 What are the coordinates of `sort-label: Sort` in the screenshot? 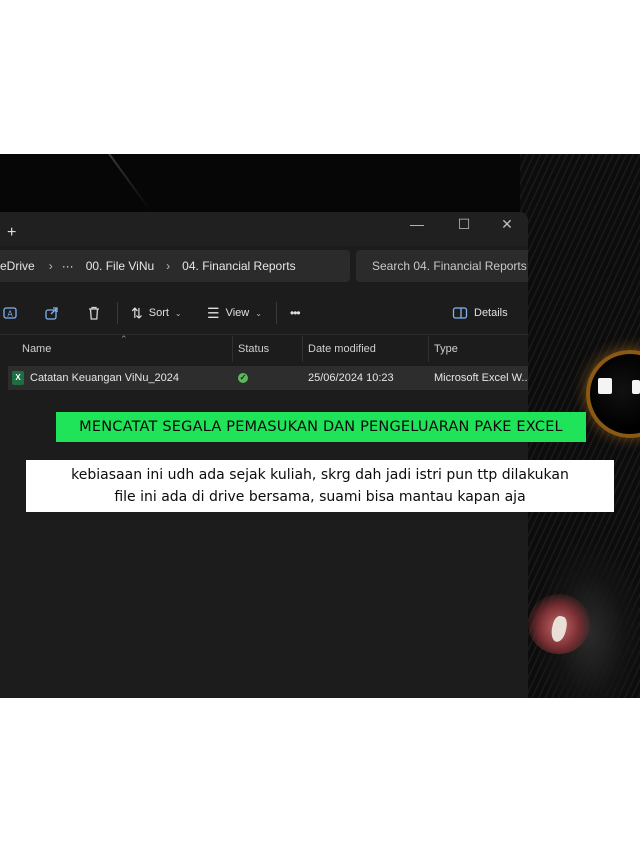 It's located at (158, 313).